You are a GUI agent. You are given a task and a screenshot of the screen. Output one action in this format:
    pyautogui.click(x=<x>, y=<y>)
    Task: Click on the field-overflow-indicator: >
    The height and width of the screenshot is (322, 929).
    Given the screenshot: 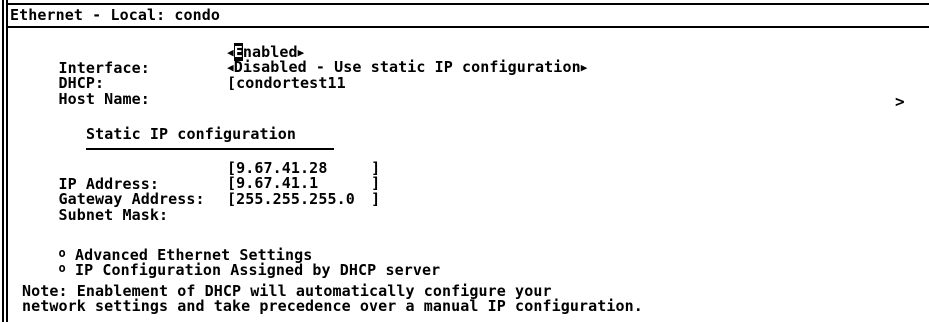 What is the action you would take?
    pyautogui.click(x=900, y=101)
    